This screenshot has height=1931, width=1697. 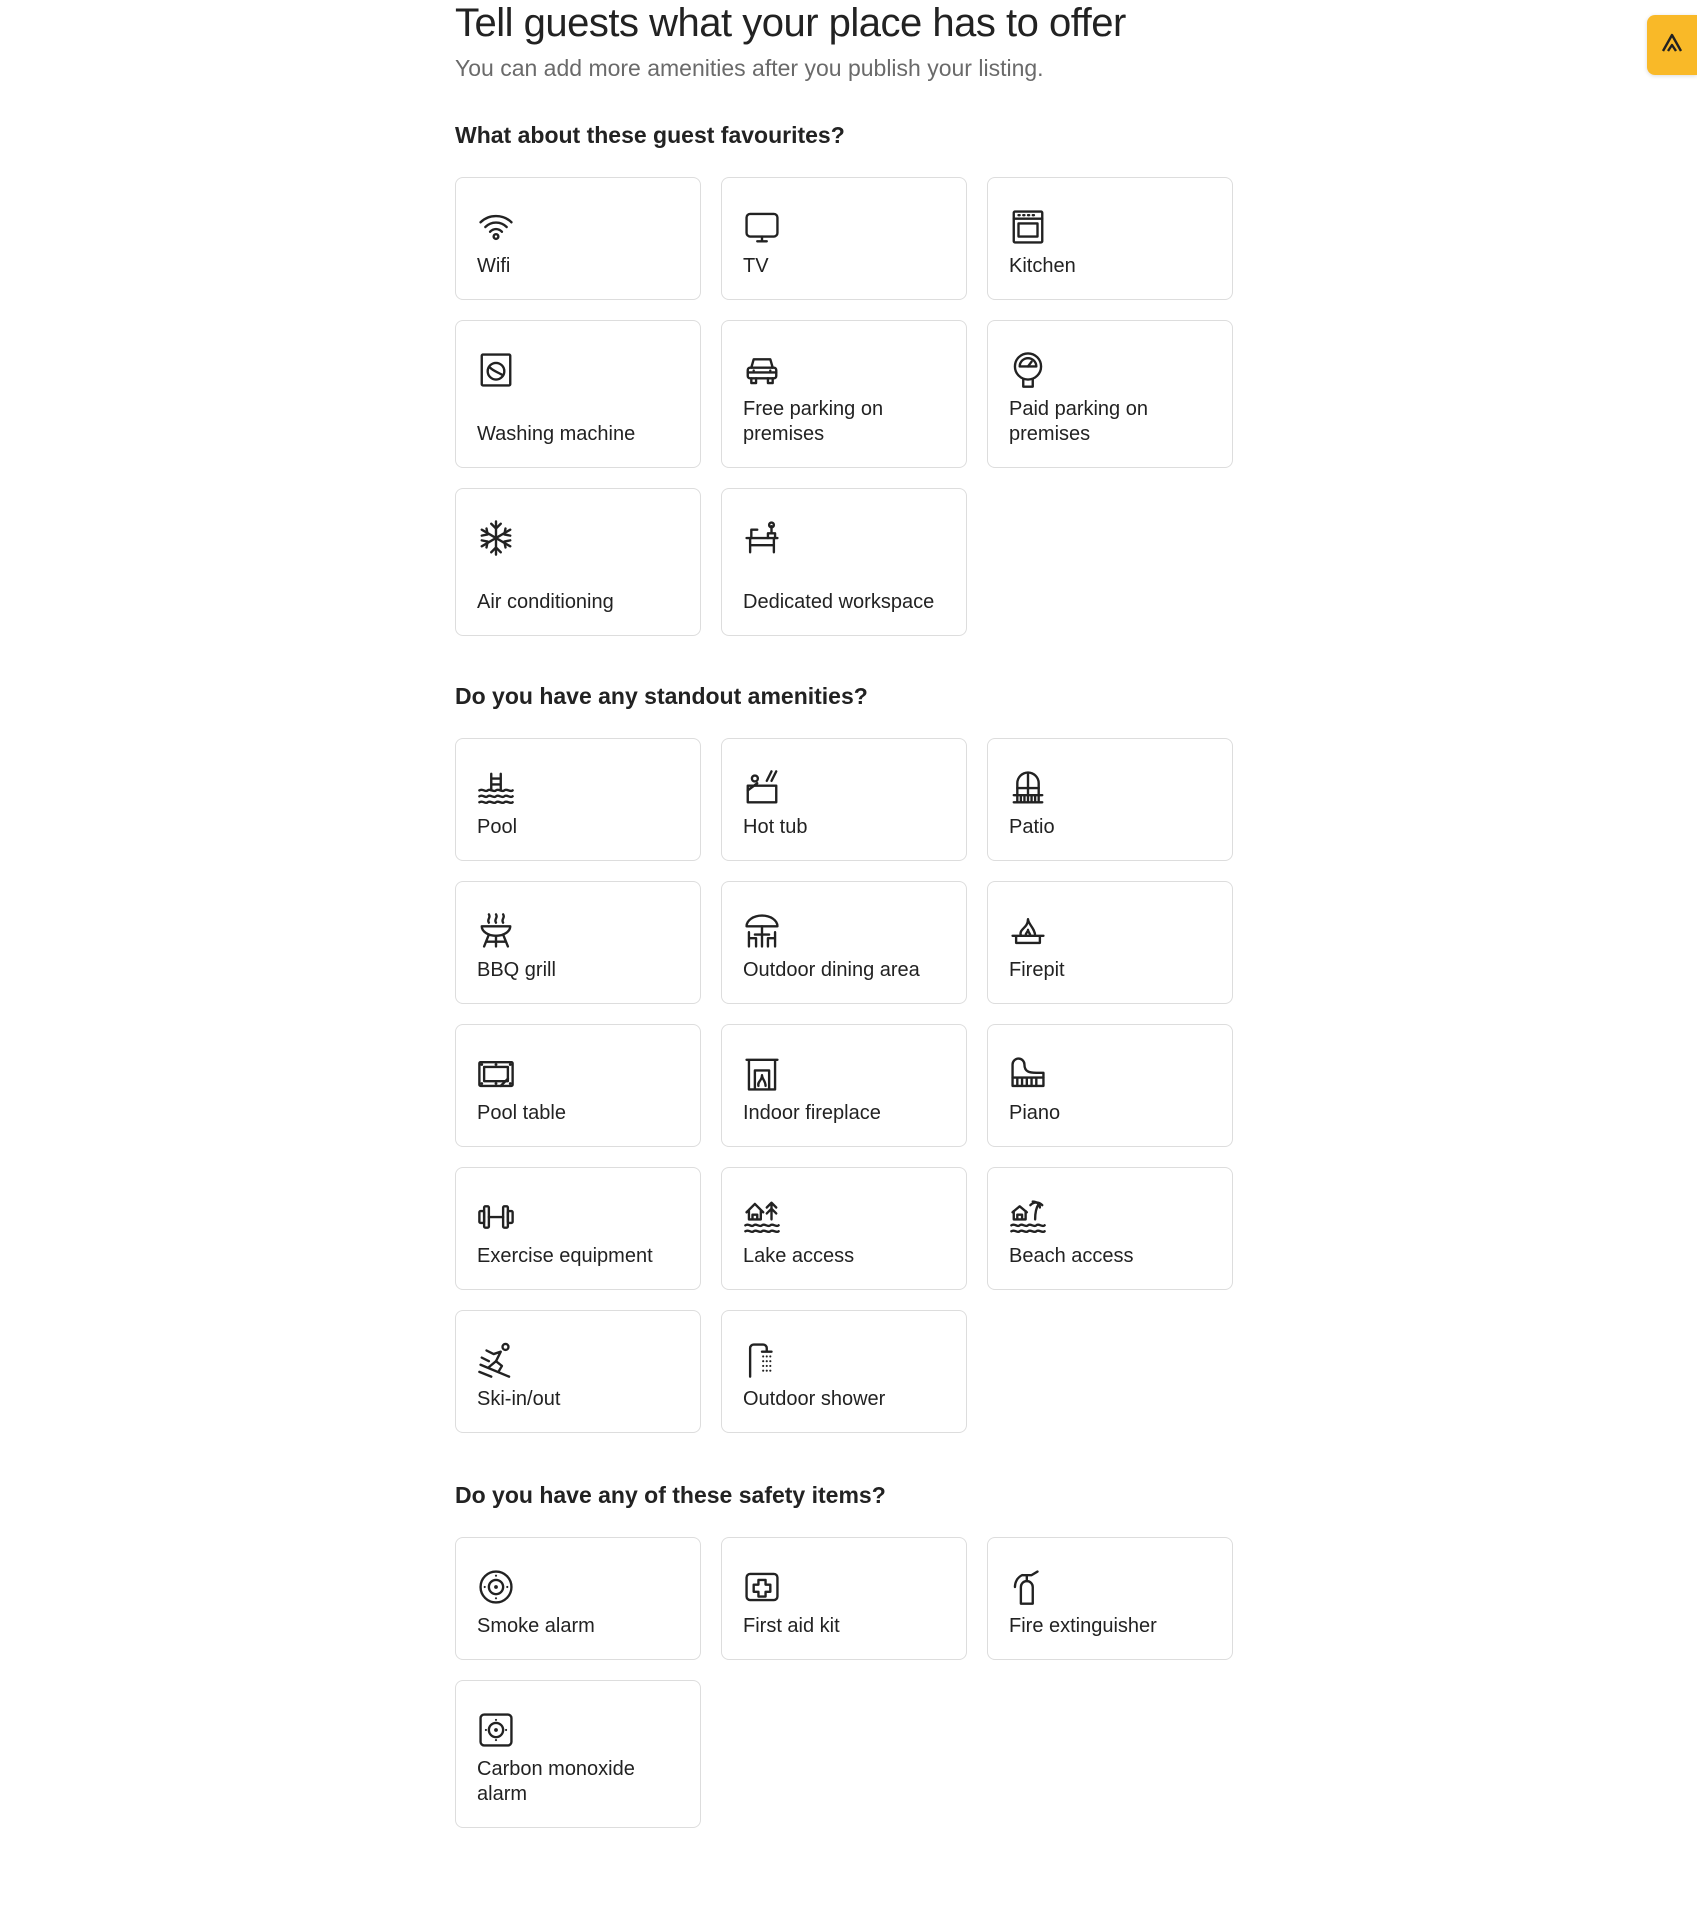 I want to click on amenity-label: Exercise equipment, so click(x=565, y=1256).